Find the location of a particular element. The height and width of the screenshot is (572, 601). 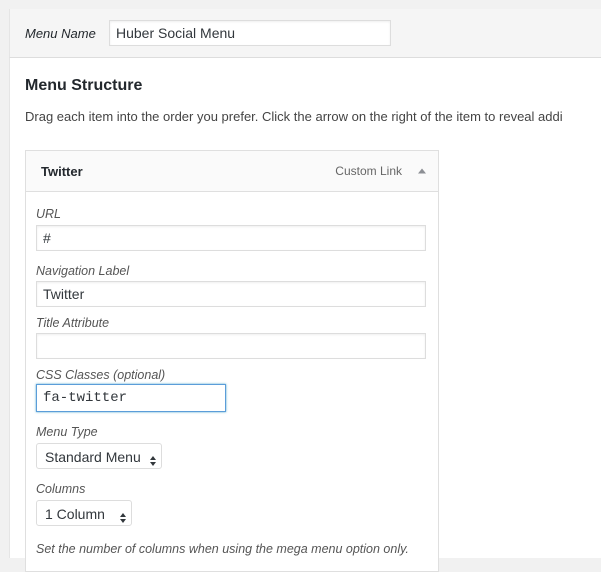

title-attribute-input is located at coordinates (231, 346).